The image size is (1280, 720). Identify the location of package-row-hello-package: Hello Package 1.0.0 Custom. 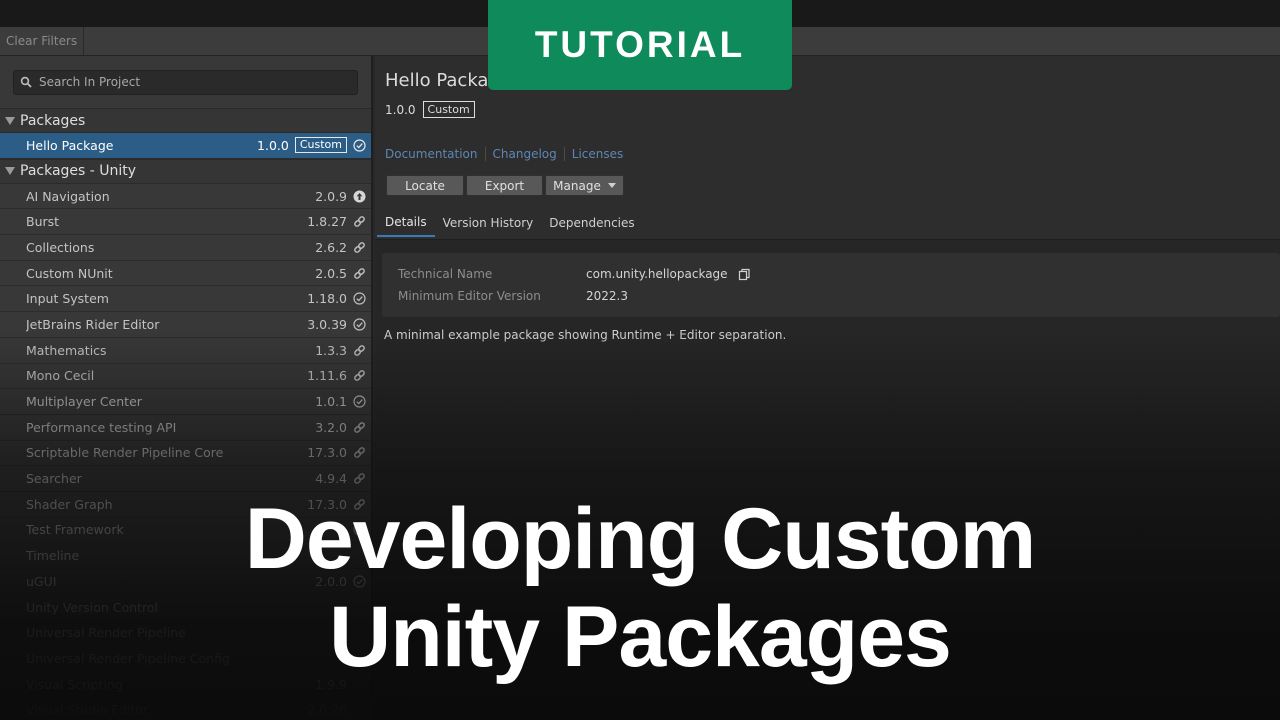
(185, 146).